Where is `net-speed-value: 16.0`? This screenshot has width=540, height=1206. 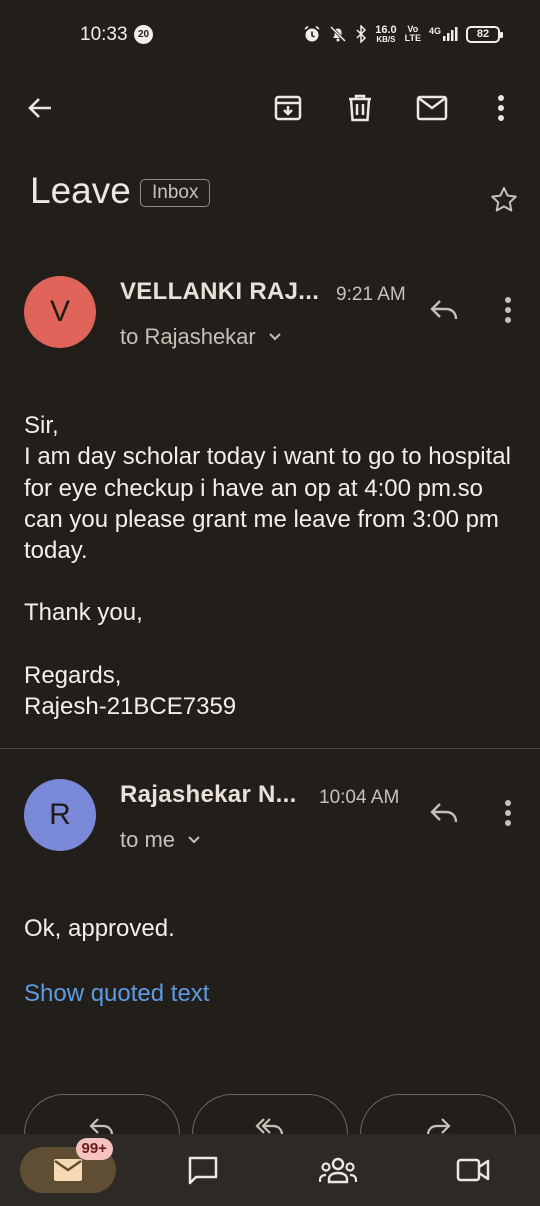 net-speed-value: 16.0 is located at coordinates (386, 29).